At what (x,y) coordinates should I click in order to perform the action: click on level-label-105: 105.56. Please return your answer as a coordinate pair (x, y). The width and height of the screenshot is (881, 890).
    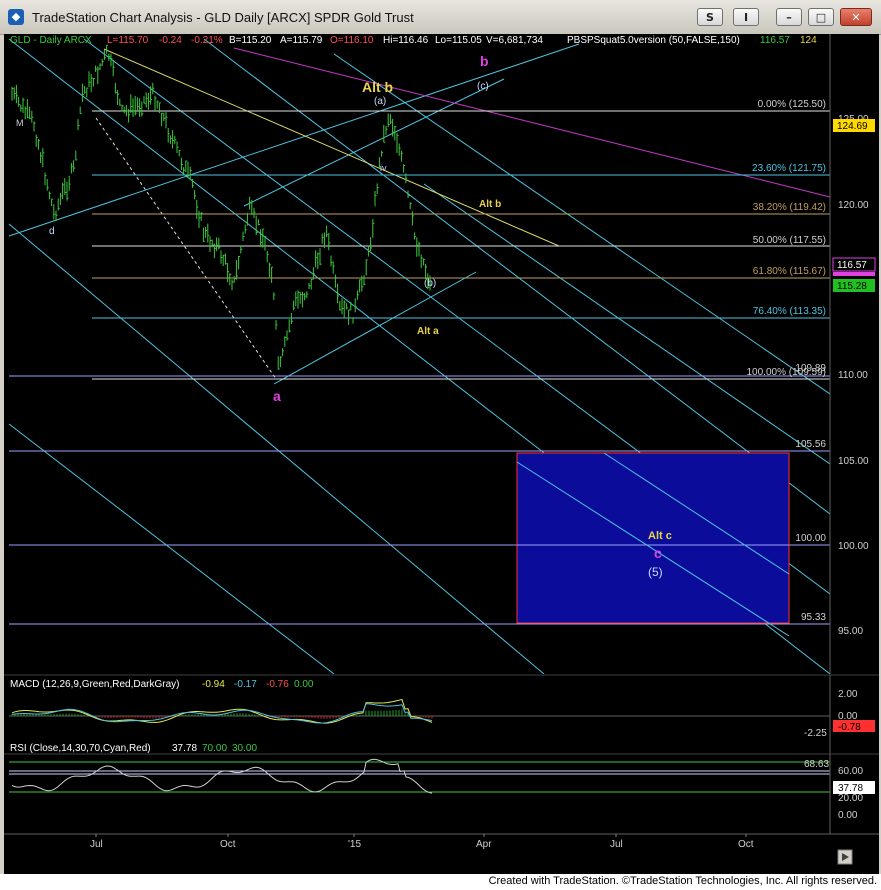
    Looking at the image, I should click on (810, 444).